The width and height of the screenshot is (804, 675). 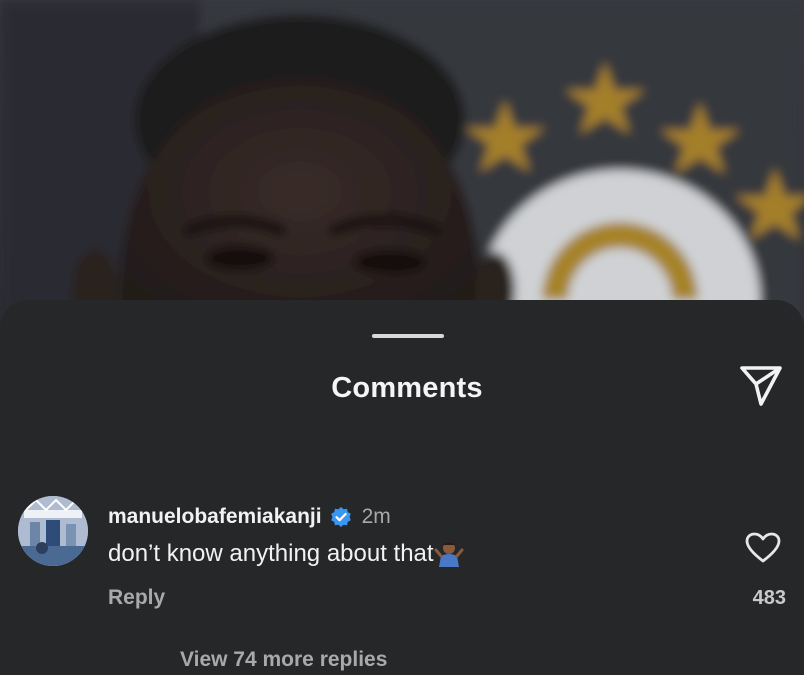 I want to click on reply-button: Reply, so click(x=136, y=598).